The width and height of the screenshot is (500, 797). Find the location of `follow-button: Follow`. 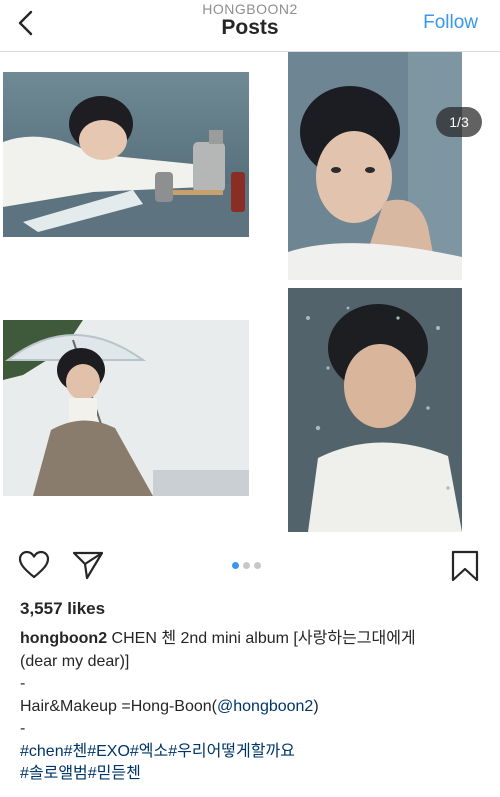

follow-button: Follow is located at coordinates (450, 23).